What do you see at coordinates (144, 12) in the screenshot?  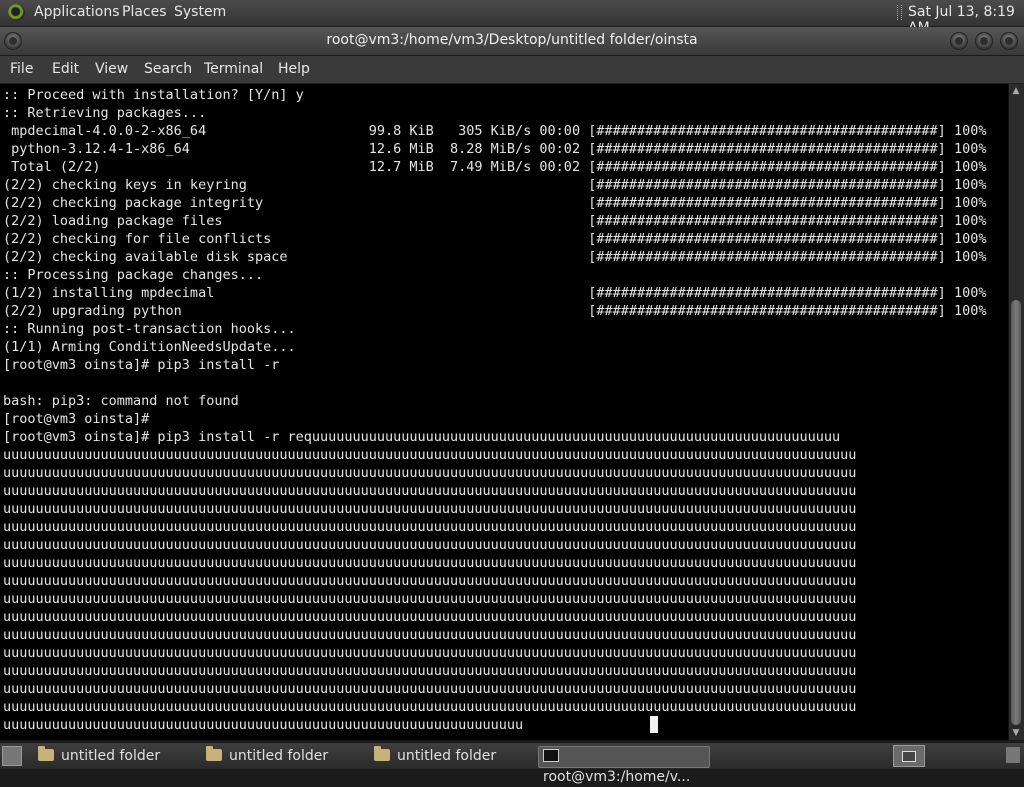 I see `places-menu: Places` at bounding box center [144, 12].